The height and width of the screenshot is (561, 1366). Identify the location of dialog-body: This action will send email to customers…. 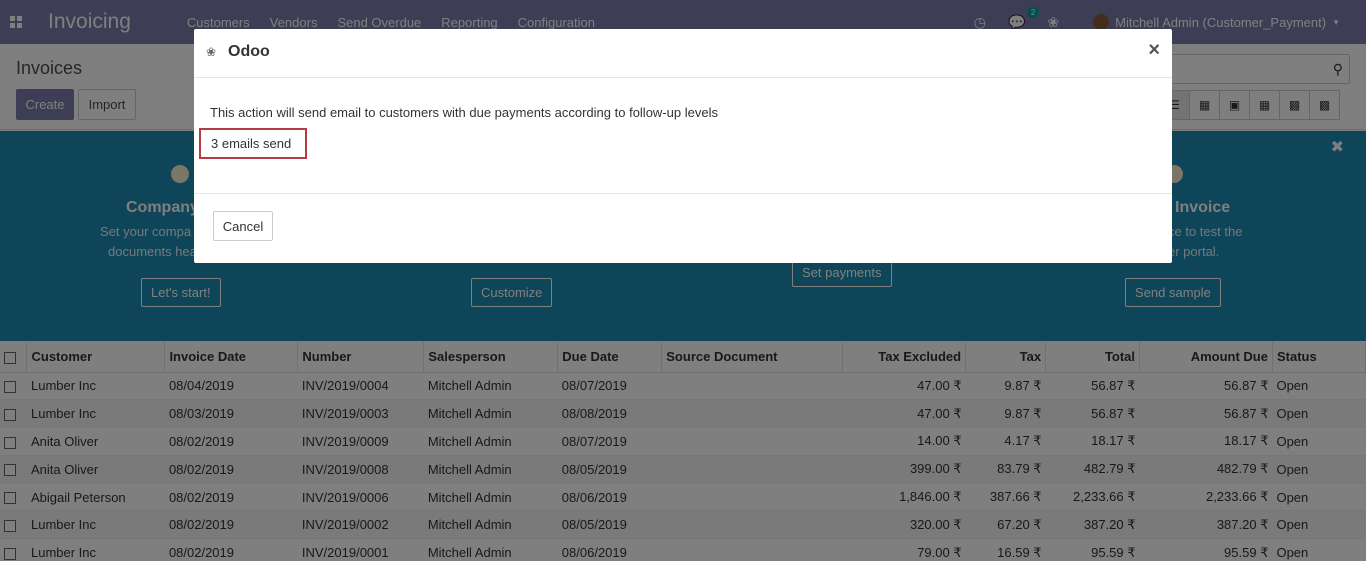
(683, 136).